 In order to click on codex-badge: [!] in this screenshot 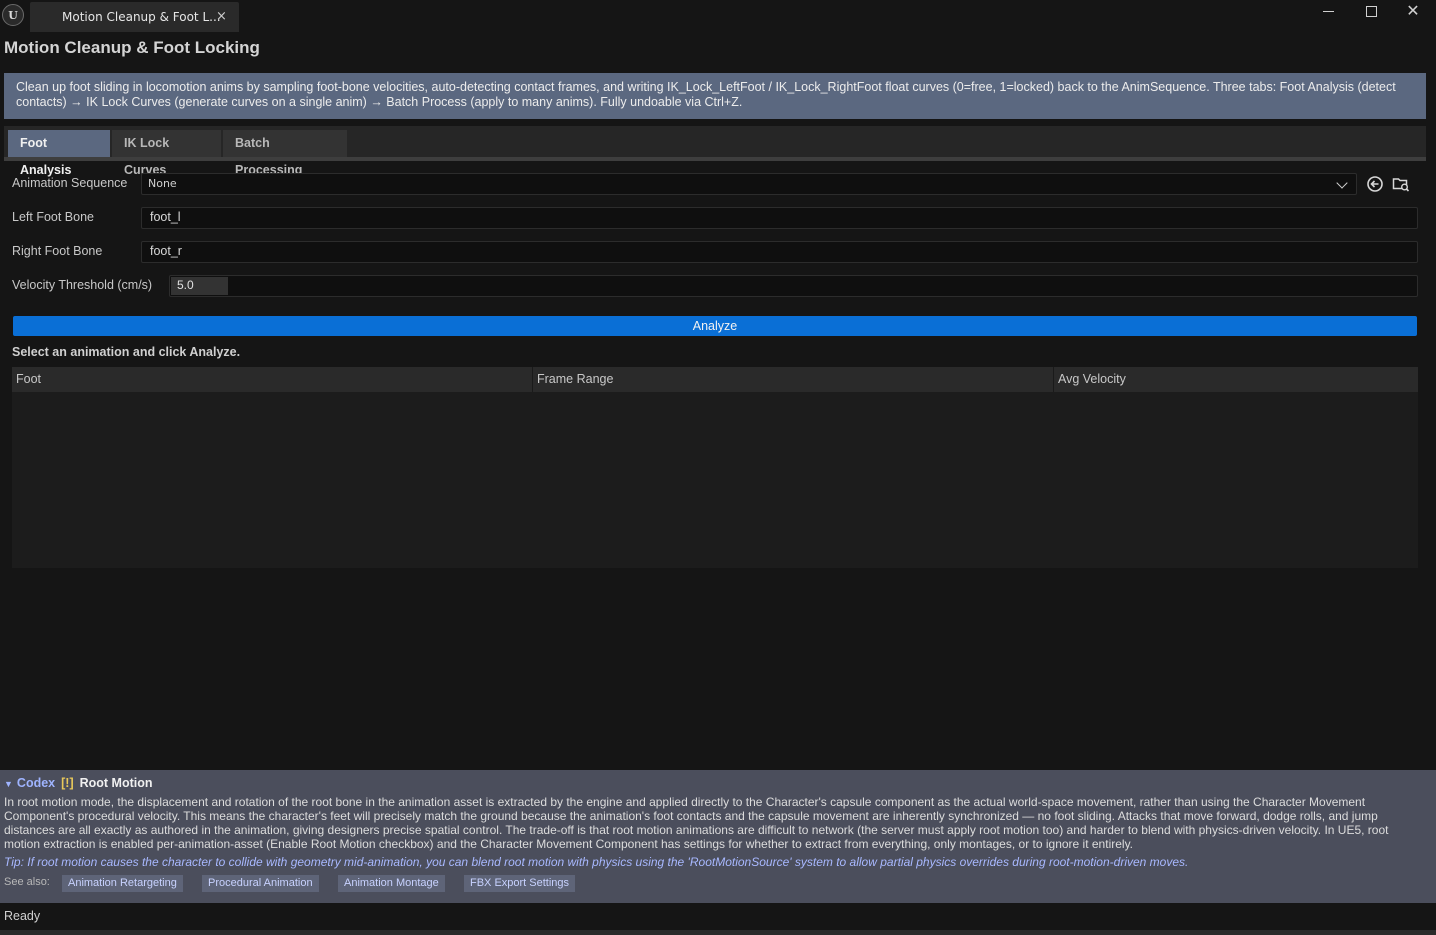, I will do `click(67, 783)`.